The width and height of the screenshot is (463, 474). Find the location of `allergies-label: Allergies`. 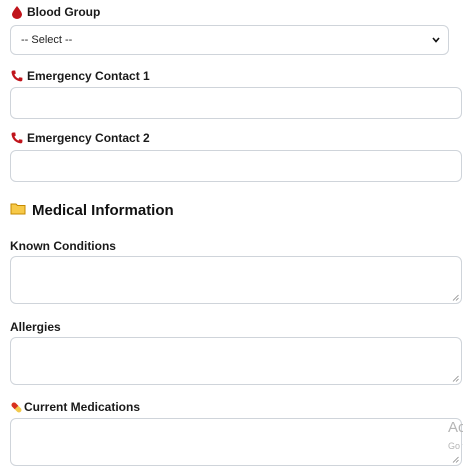

allergies-label: Allergies is located at coordinates (35, 327).